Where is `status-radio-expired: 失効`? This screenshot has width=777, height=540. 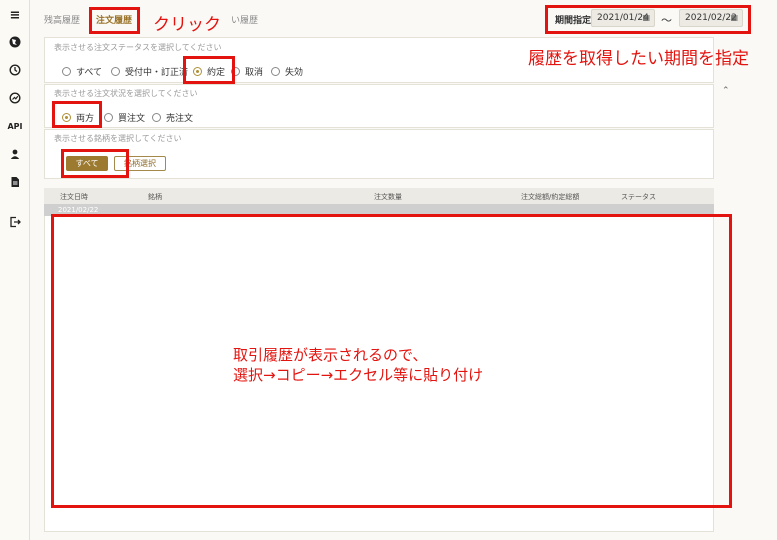 status-radio-expired: 失効 is located at coordinates (287, 71).